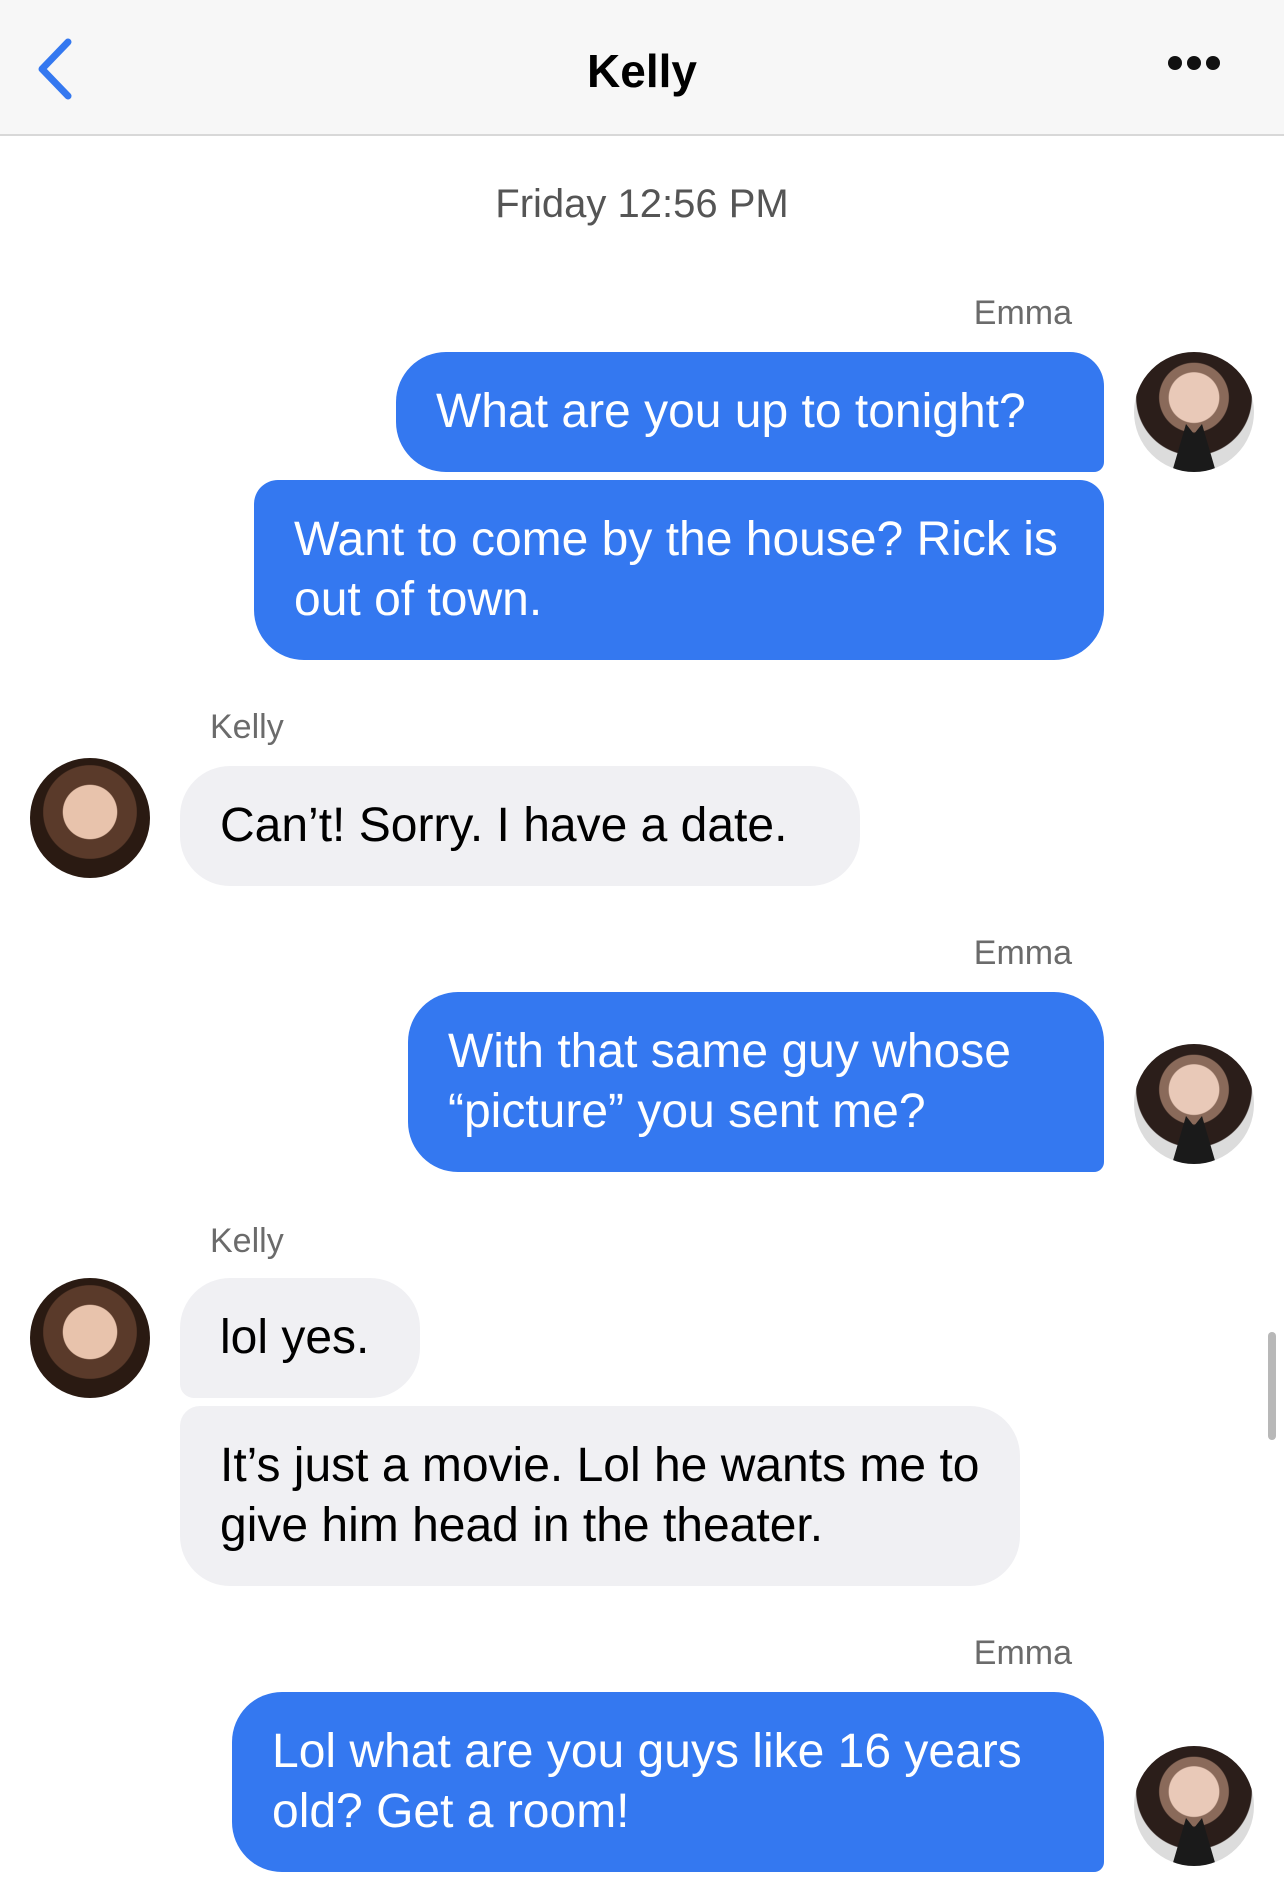 This screenshot has height=1904, width=1284. What do you see at coordinates (295, 1337) in the screenshot?
I see `message-text: lol yes.` at bounding box center [295, 1337].